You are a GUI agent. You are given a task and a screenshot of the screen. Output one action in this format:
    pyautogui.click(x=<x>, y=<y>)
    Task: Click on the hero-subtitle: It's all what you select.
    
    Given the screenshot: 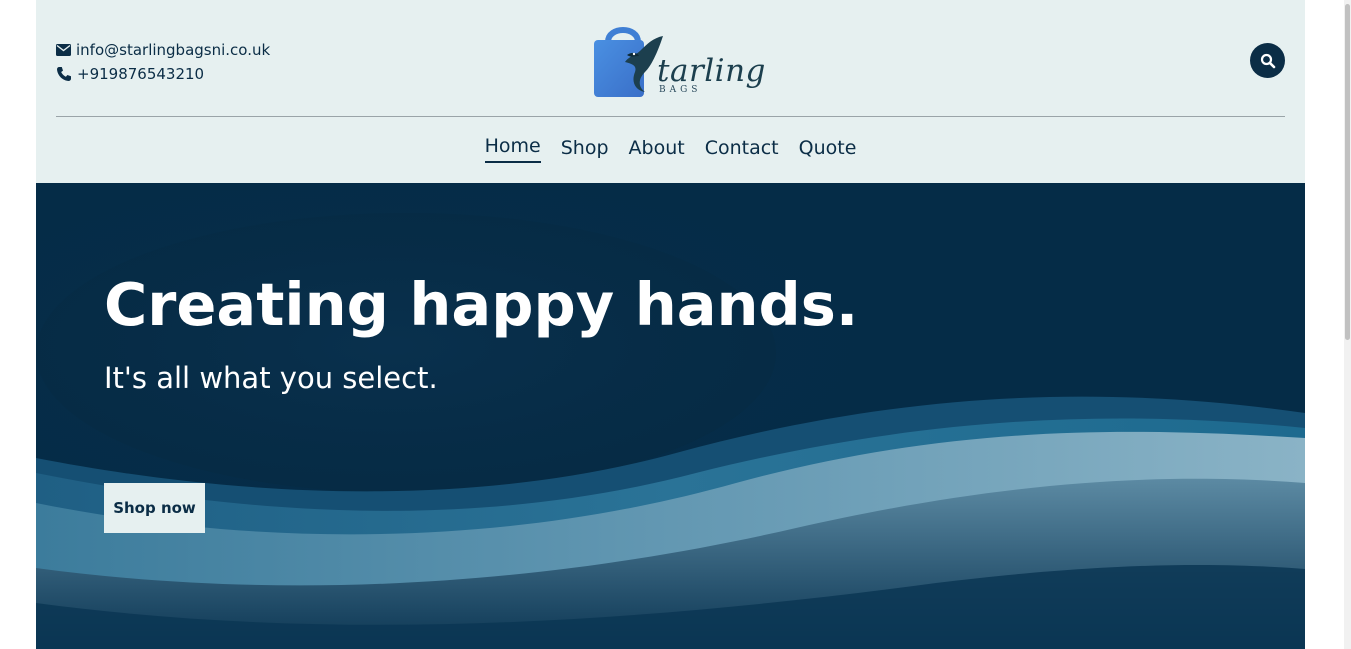 What is the action you would take?
    pyautogui.click(x=271, y=378)
    